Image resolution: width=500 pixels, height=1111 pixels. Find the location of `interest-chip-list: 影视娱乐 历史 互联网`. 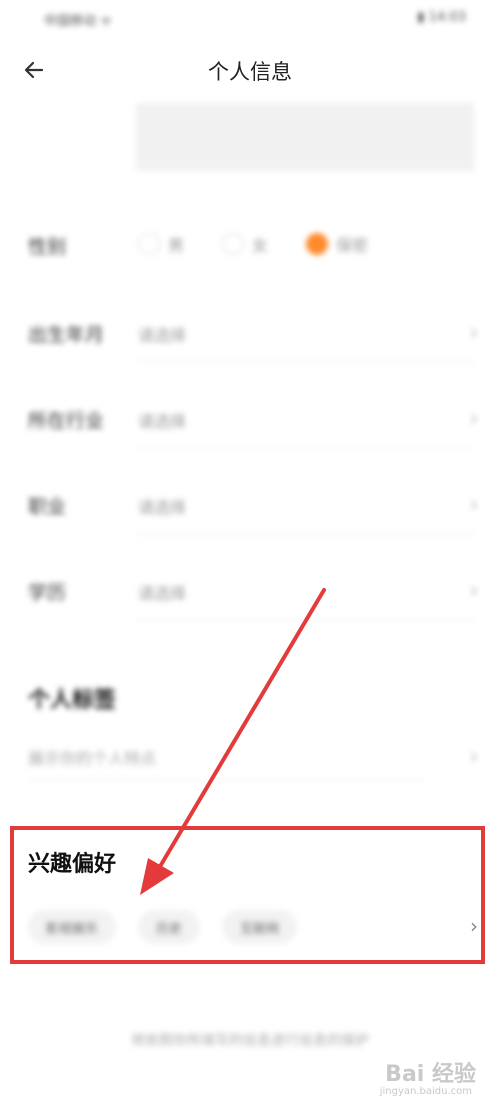

interest-chip-list: 影视娱乐 历史 互联网 is located at coordinates (163, 927).